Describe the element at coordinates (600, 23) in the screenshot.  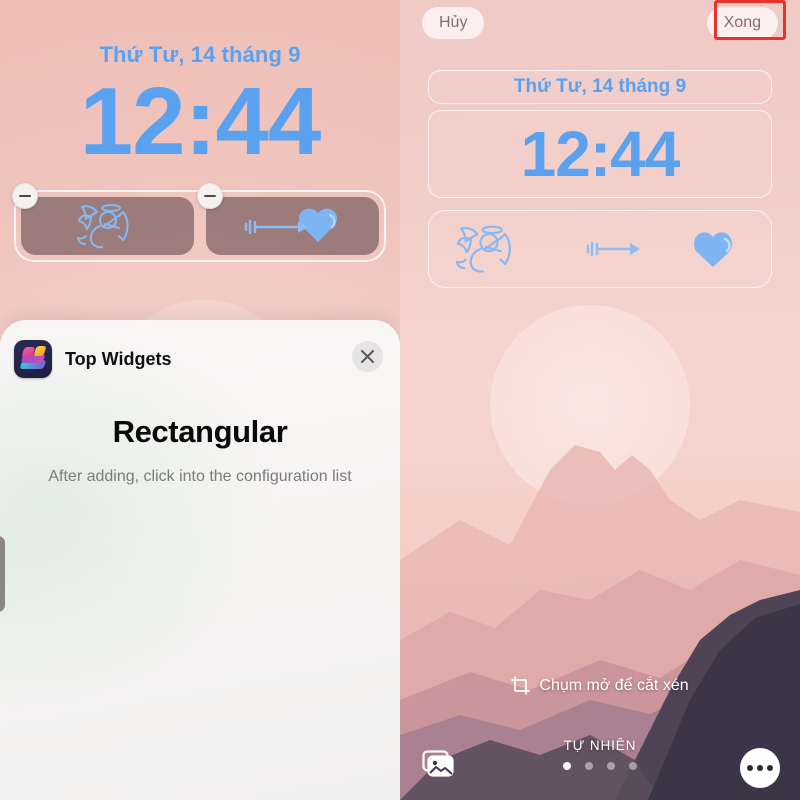
I see `editor-top-bar: Hủy Xong` at that location.